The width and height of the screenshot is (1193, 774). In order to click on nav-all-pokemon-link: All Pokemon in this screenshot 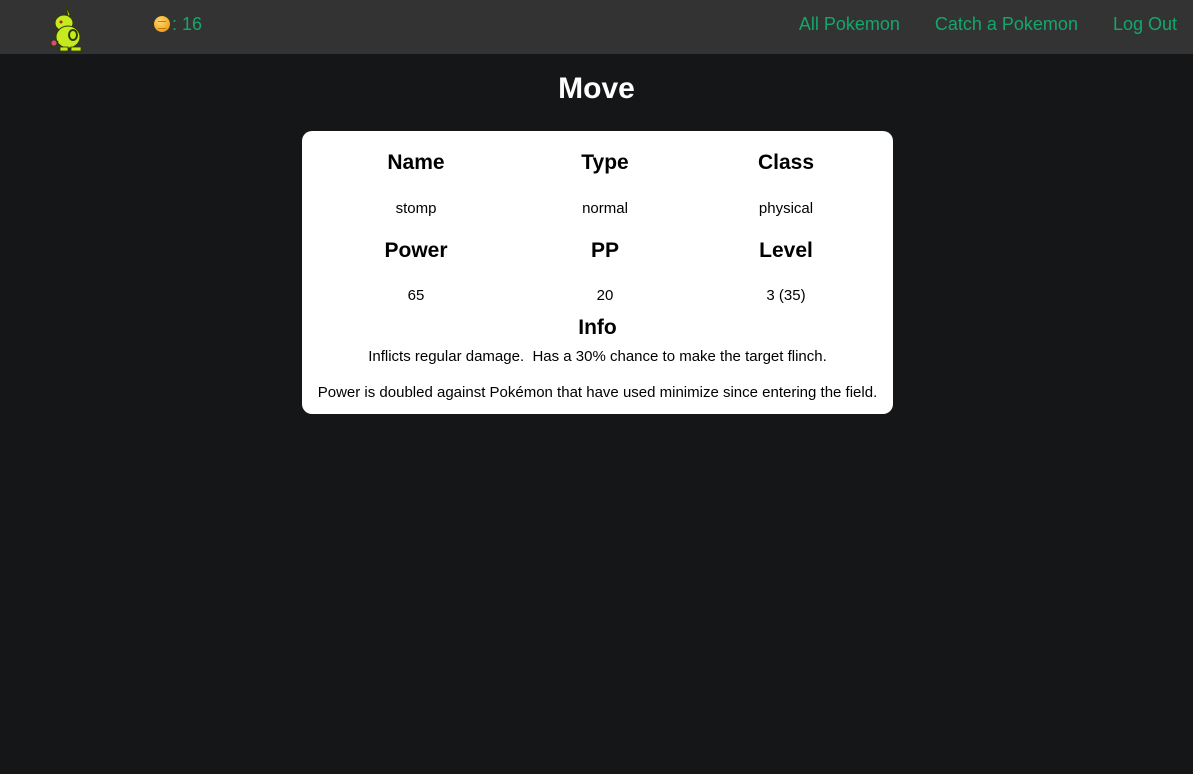, I will do `click(849, 24)`.